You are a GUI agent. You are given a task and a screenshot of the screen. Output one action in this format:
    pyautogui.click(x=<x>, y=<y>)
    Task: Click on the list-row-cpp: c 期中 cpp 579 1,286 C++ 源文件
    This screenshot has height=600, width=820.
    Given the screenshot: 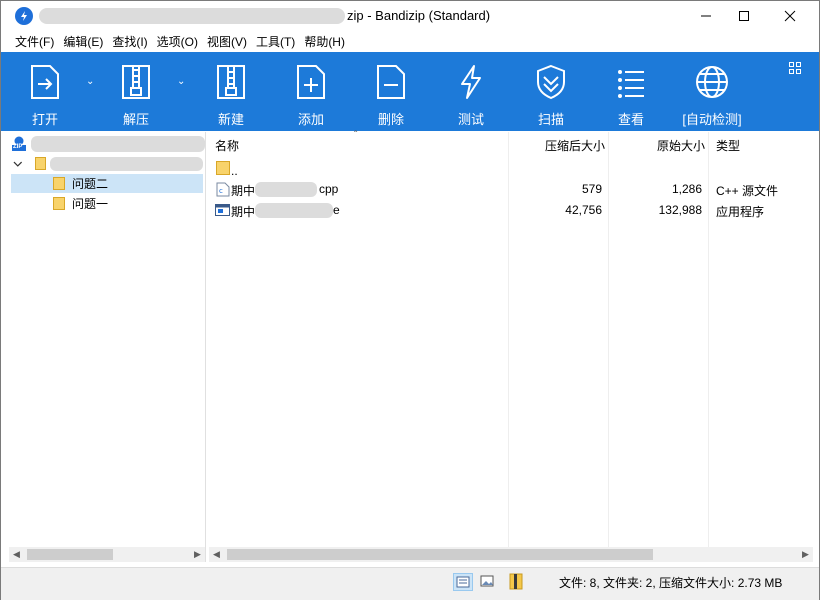 What is the action you would take?
    pyautogui.click(x=511, y=189)
    